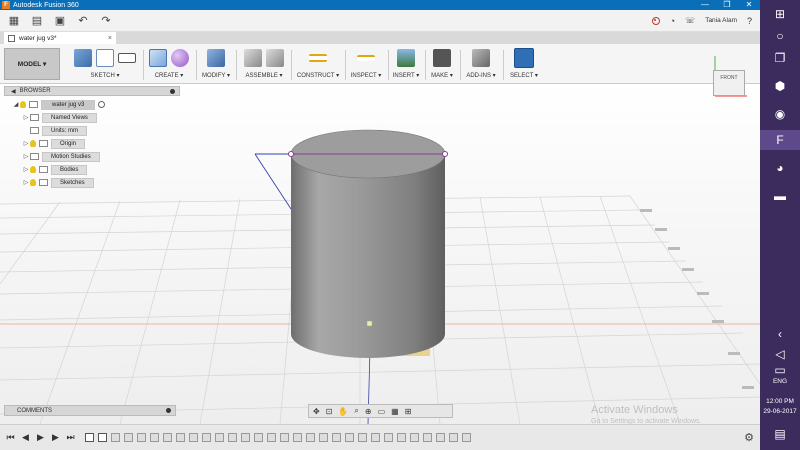 The width and height of the screenshot is (800, 450). Describe the element at coordinates (106, 21) in the screenshot. I see `redo-icon: ↷` at that location.